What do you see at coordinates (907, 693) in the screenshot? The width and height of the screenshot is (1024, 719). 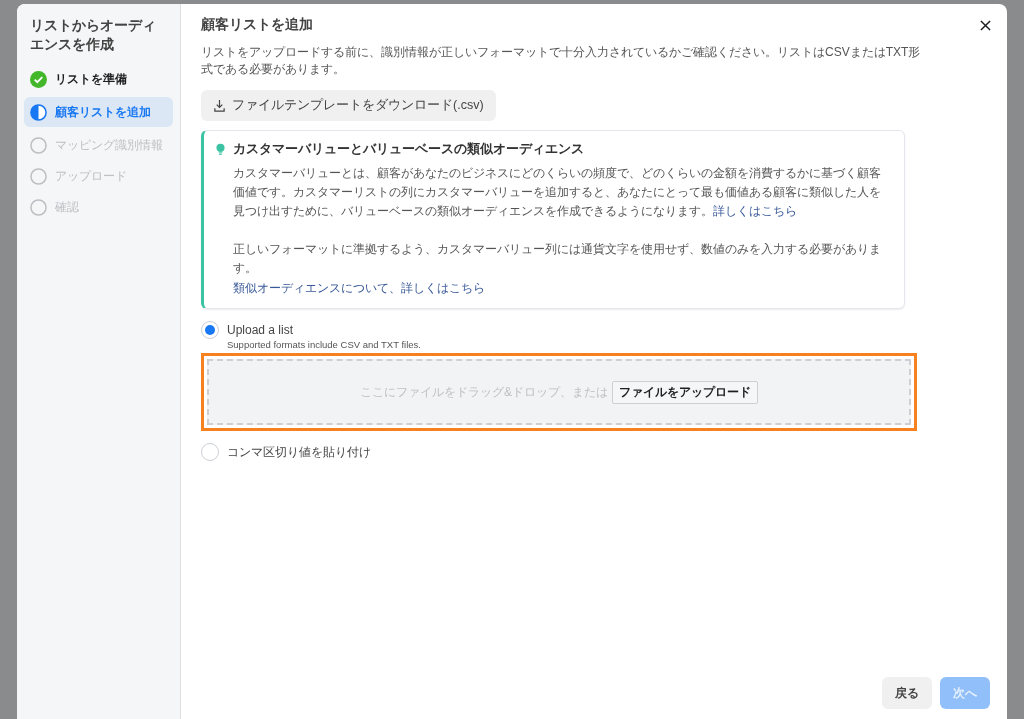 I see `back-button: 戻る` at bounding box center [907, 693].